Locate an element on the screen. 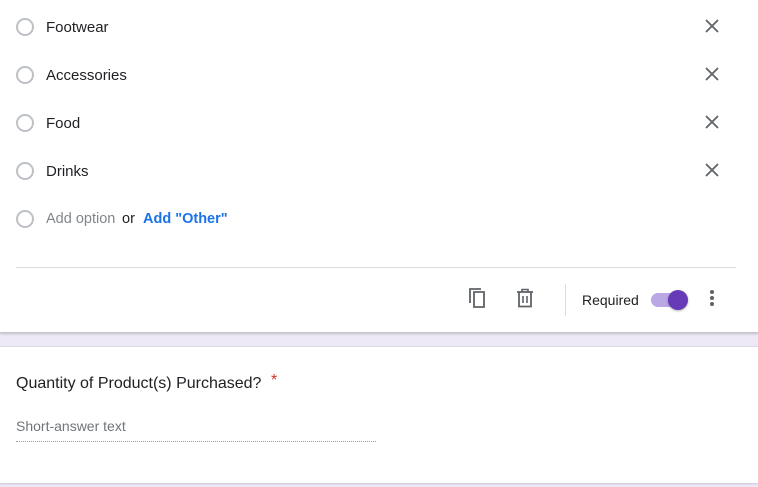 The image size is (758, 487). option-label: Food is located at coordinates (63, 124).